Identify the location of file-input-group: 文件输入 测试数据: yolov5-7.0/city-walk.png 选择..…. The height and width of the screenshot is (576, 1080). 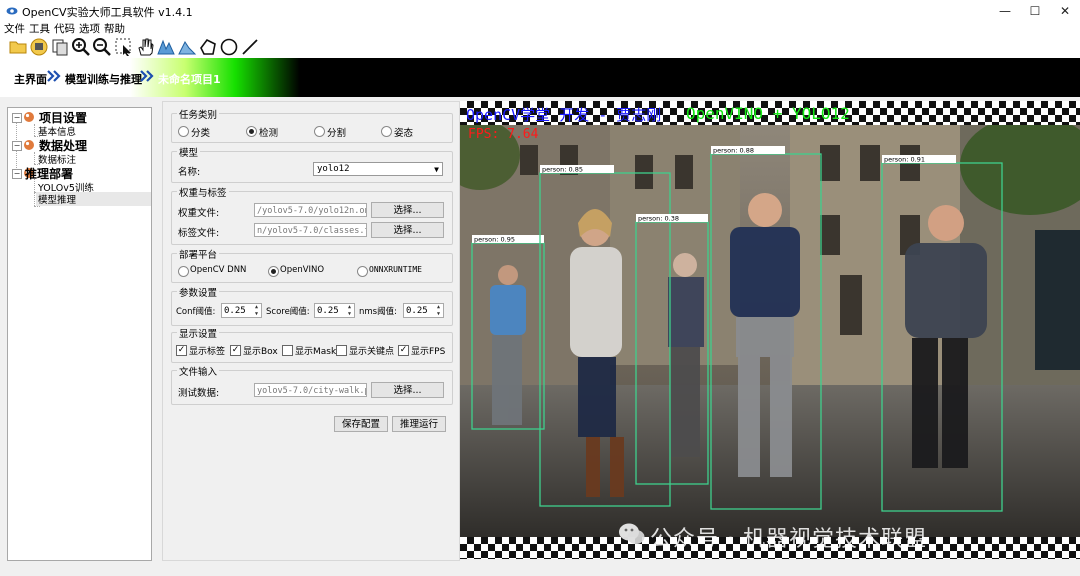
(312, 384).